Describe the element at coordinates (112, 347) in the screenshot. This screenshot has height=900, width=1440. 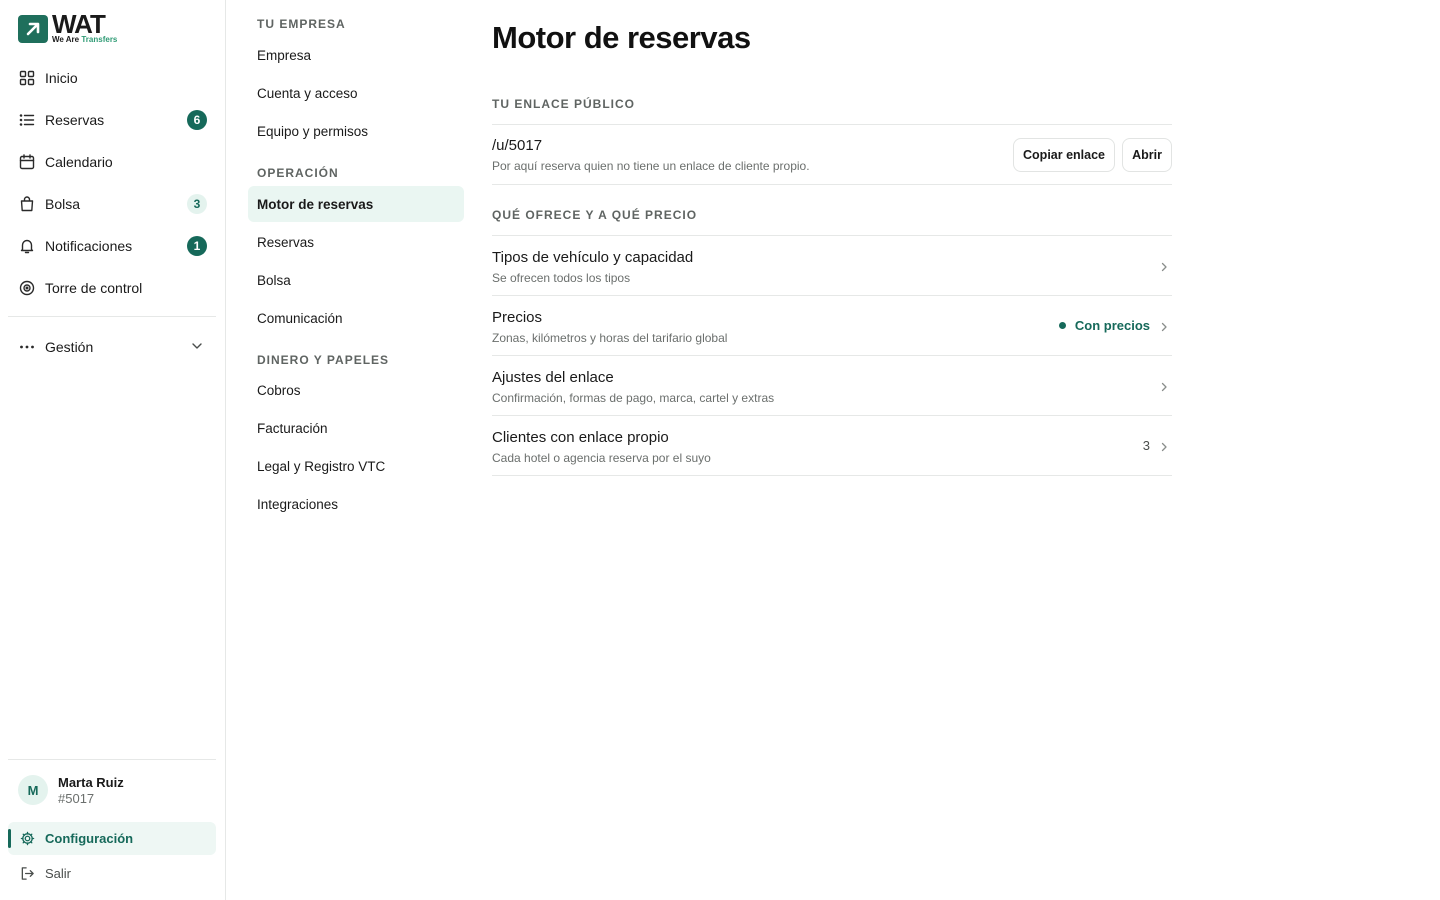
I see `sidebar-item-gestion: Gestión` at that location.